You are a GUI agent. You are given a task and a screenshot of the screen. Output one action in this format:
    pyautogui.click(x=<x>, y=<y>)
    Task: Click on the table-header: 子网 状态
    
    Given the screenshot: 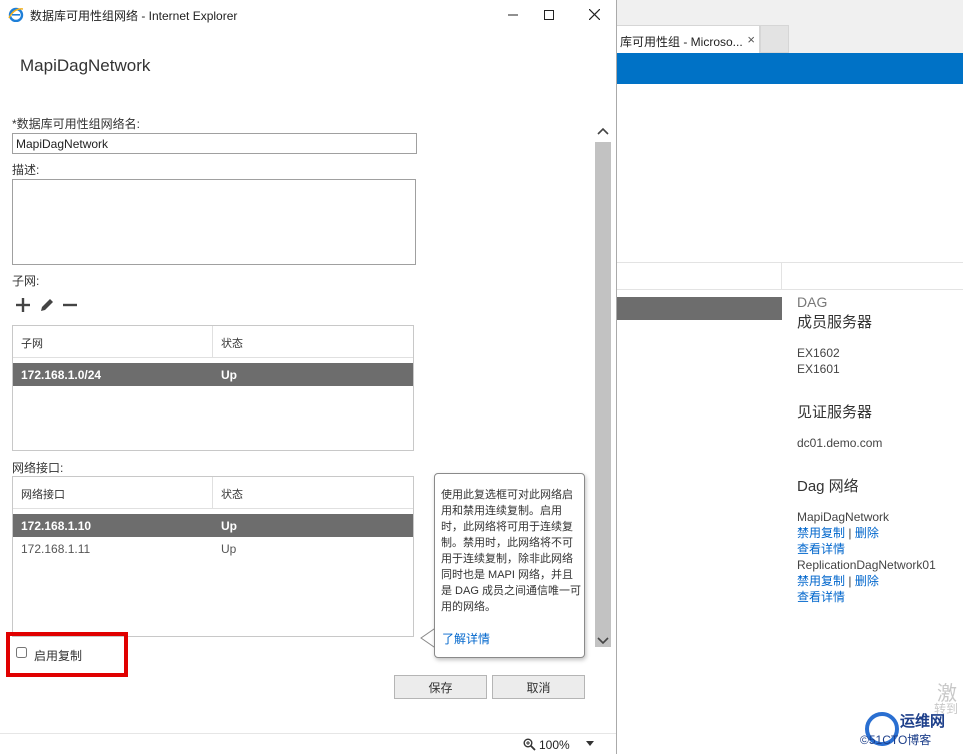 What is the action you would take?
    pyautogui.click(x=213, y=342)
    